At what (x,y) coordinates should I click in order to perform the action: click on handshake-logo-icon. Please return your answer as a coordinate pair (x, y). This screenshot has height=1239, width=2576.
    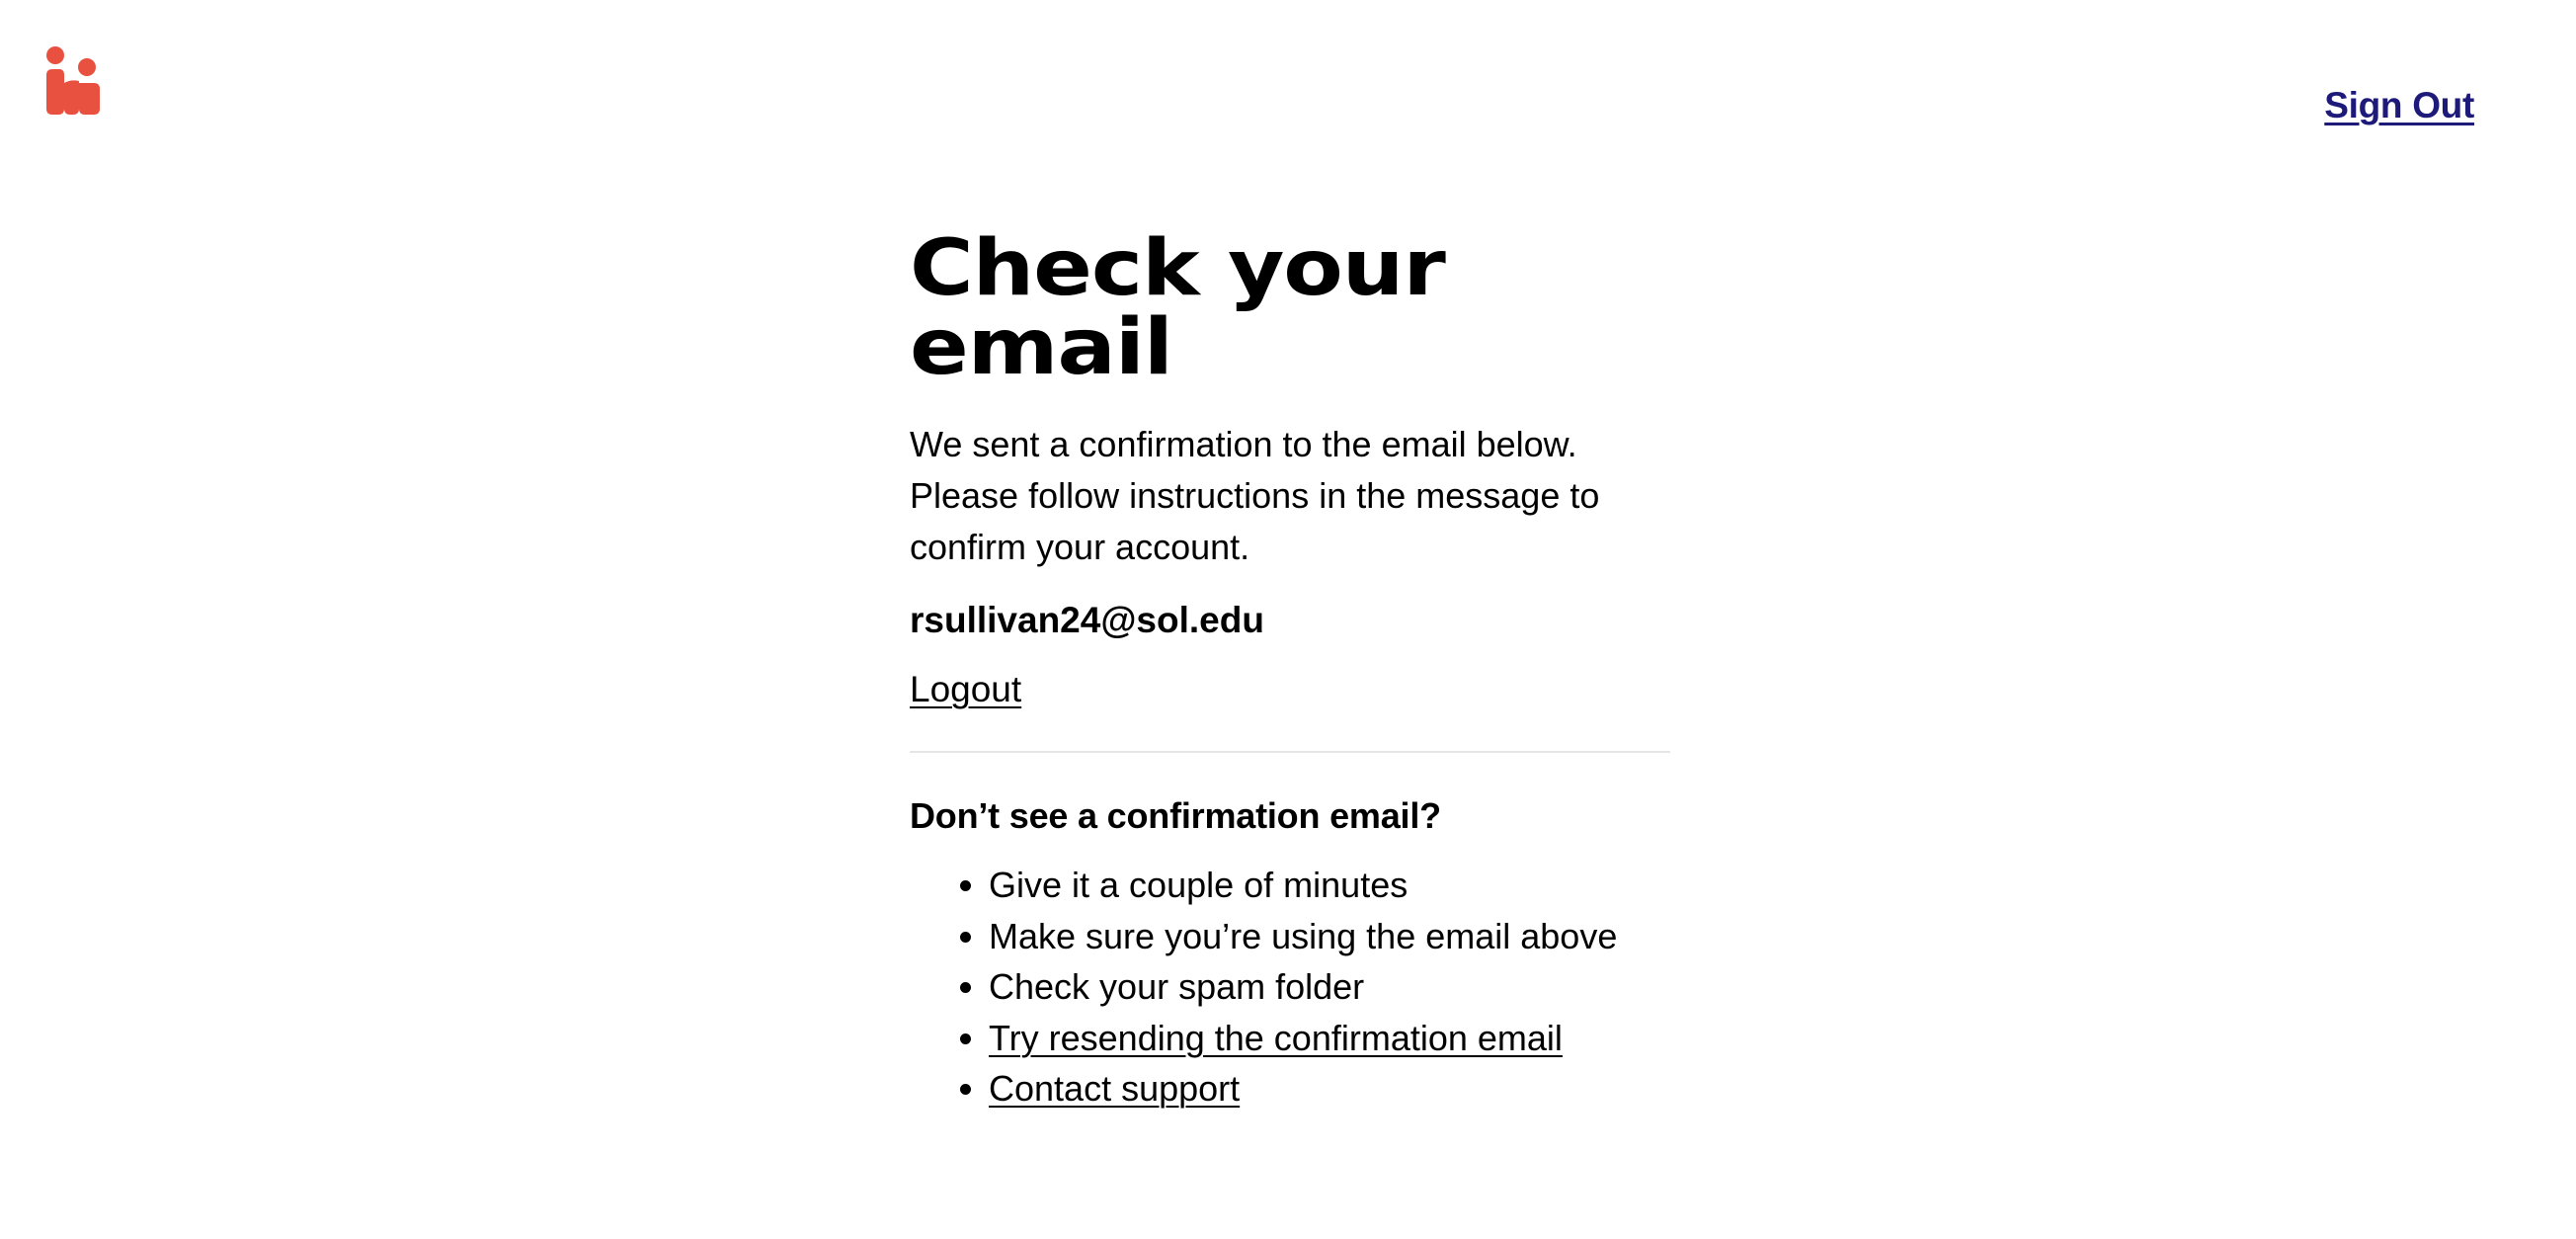
    Looking at the image, I should click on (72, 81).